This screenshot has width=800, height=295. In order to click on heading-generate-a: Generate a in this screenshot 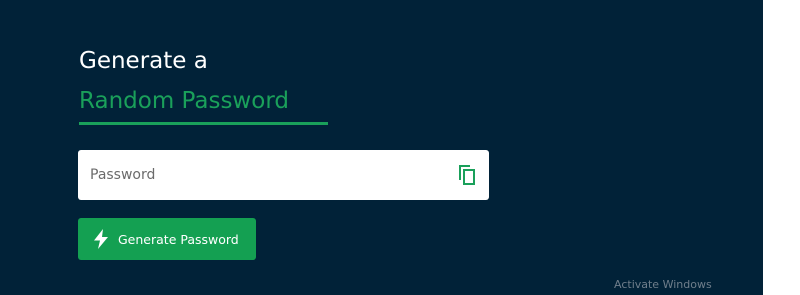, I will do `click(143, 61)`.